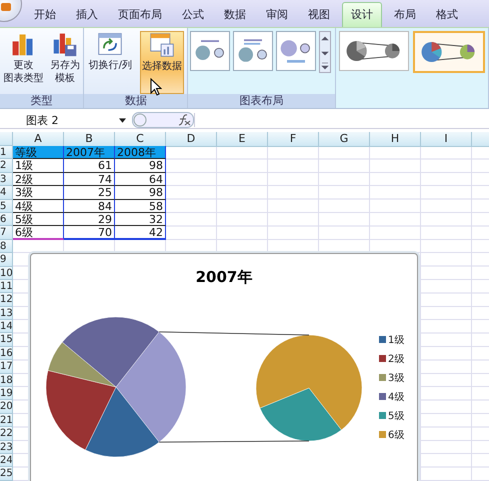  I want to click on legend-label: 1级, so click(396, 340).